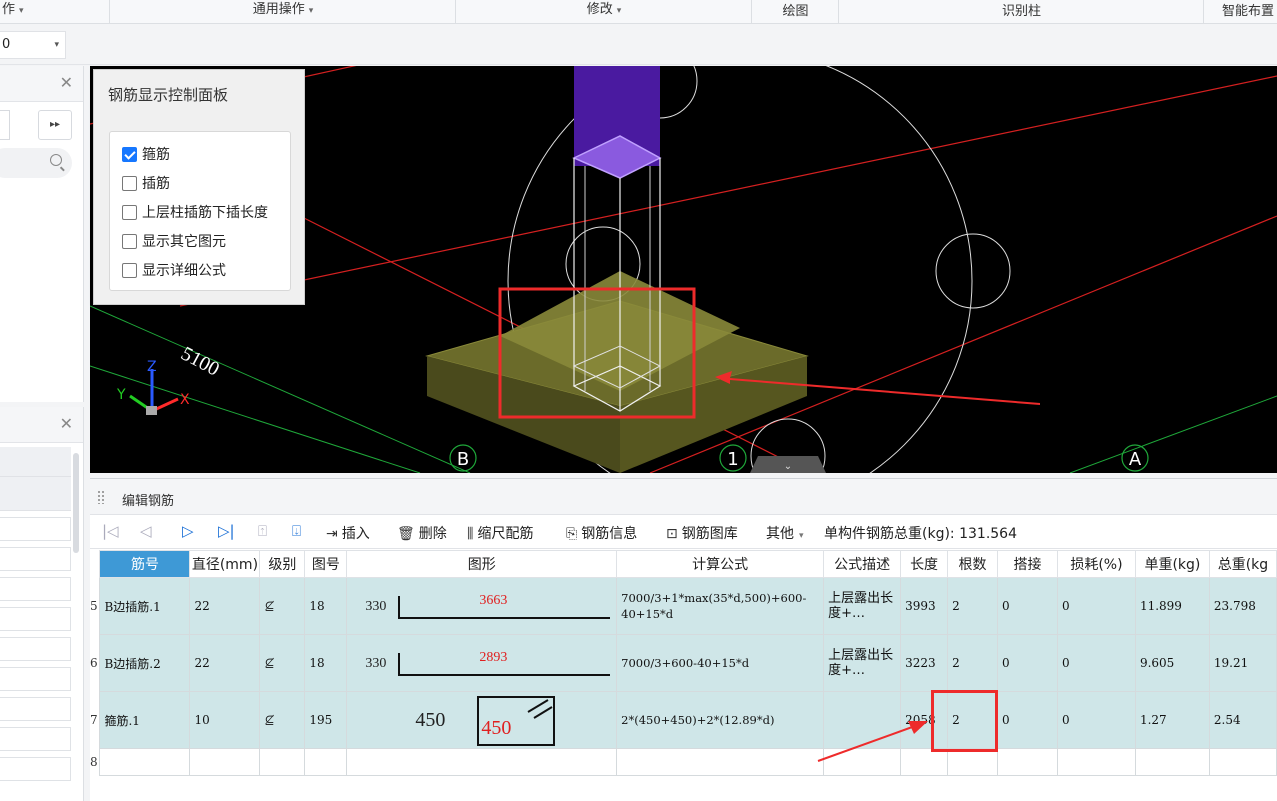  What do you see at coordinates (36, 163) in the screenshot?
I see `search-input` at bounding box center [36, 163].